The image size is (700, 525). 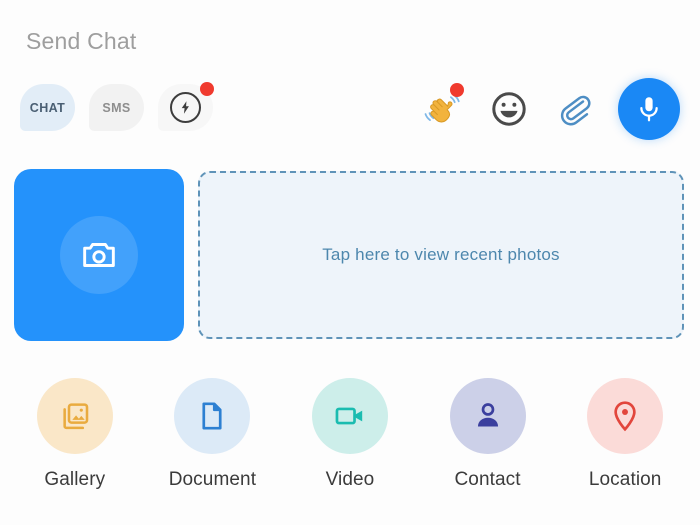 I want to click on contact-icon-circle, so click(x=487, y=416).